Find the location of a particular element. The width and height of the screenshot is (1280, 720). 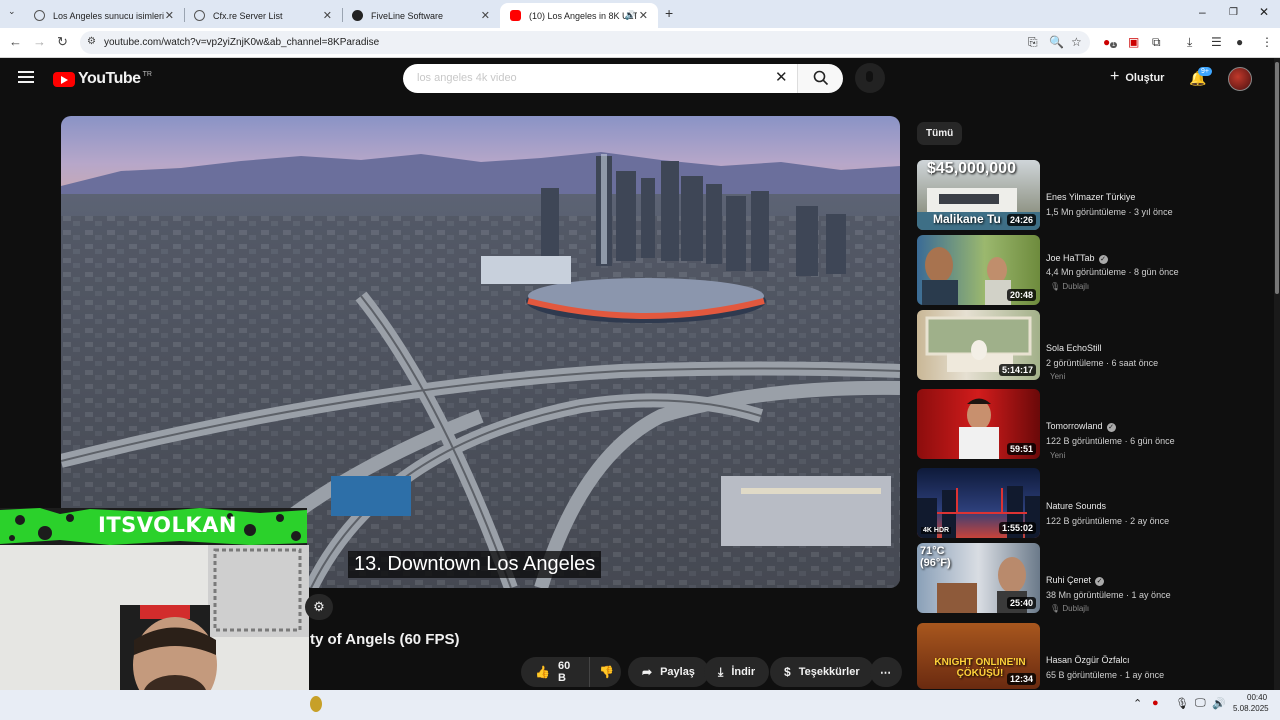

forward-icon: → is located at coordinates (39, 41).